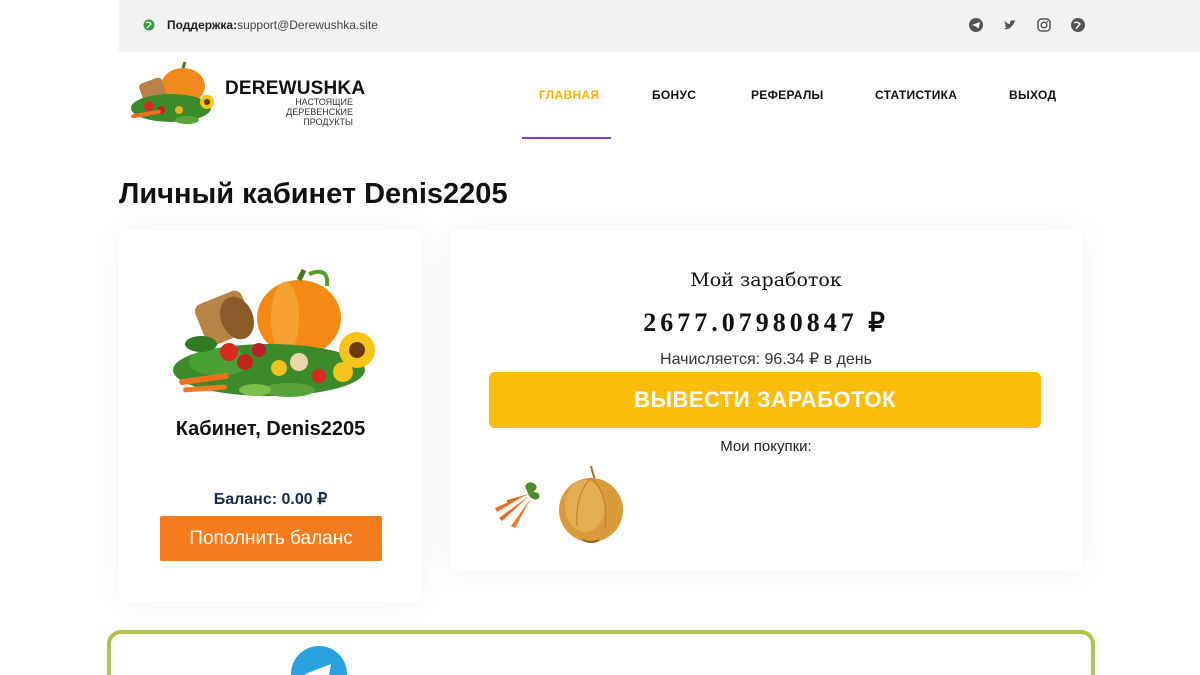 This screenshot has width=1200, height=675. I want to click on earnings-label: Мой заработок, so click(766, 280).